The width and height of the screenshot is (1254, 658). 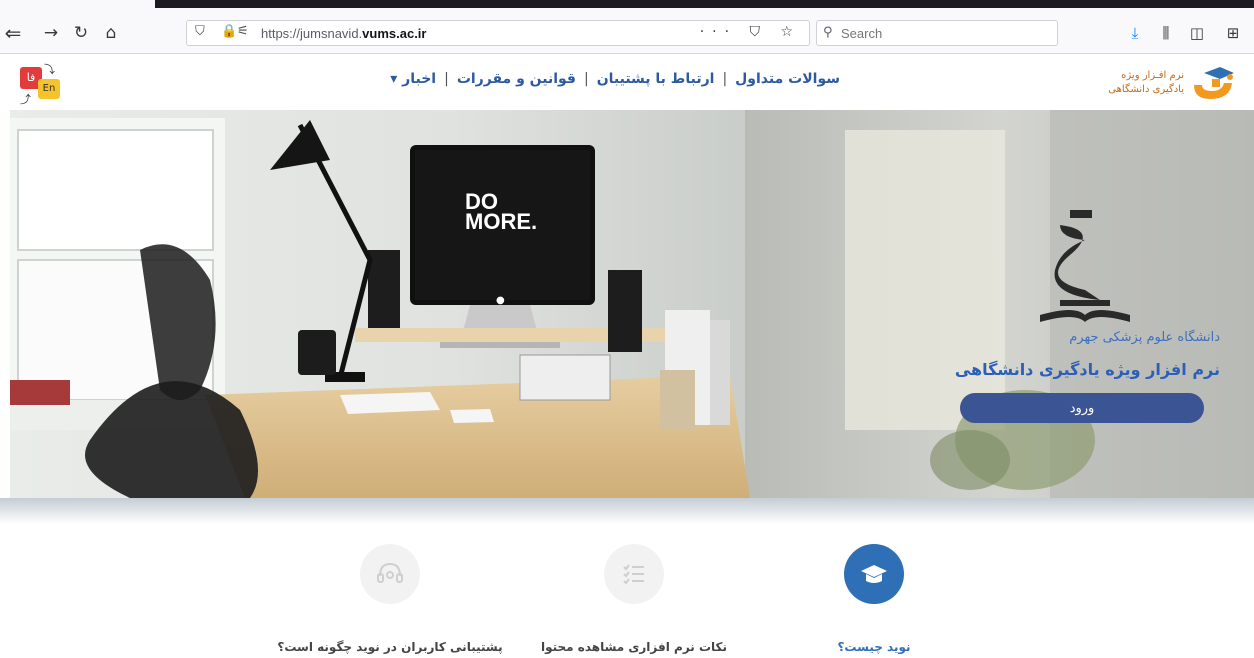 What do you see at coordinates (49, 69) in the screenshot?
I see `swap-arrow-icon: ⤵` at bounding box center [49, 69].